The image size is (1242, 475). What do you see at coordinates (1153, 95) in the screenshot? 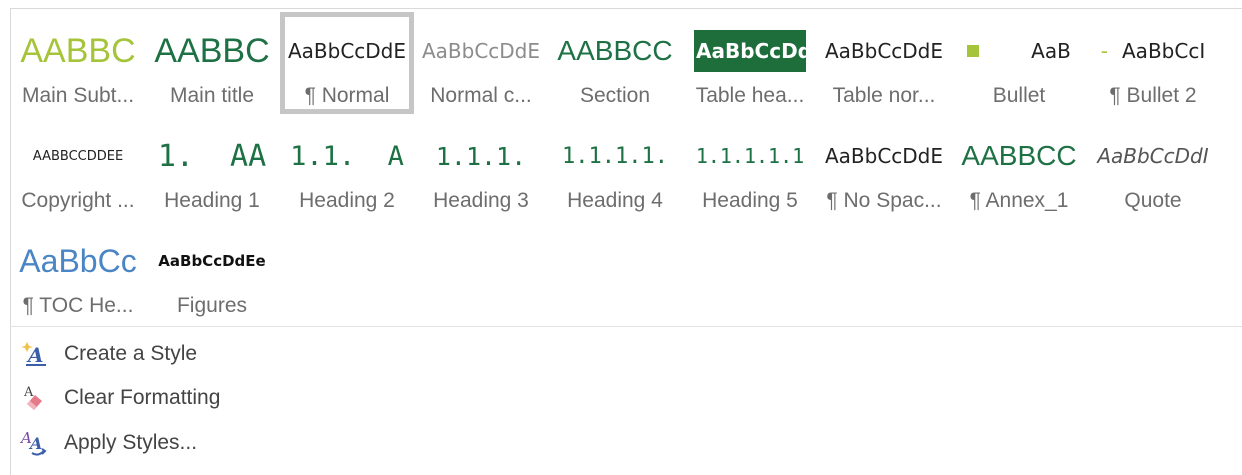
I see `style-name: ¶ Bullet 2` at bounding box center [1153, 95].